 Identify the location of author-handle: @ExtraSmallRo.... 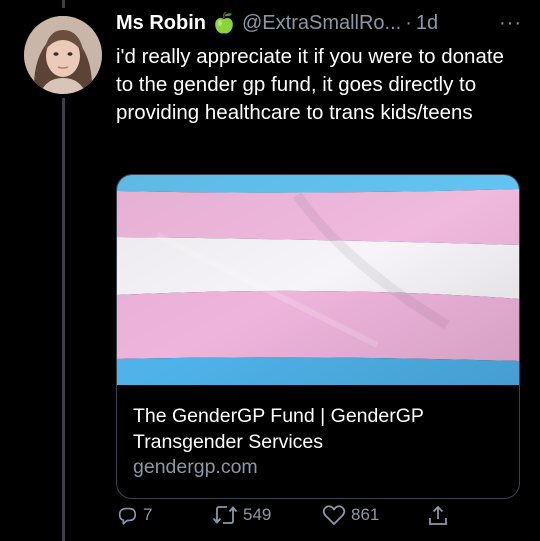
(321, 23).